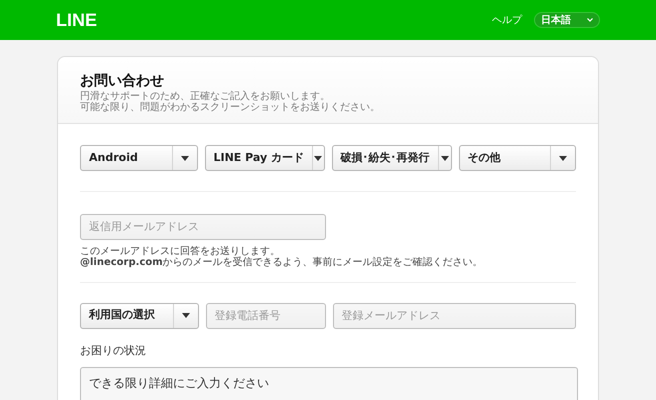  I want to click on chevron-down-icon, so click(590, 20).